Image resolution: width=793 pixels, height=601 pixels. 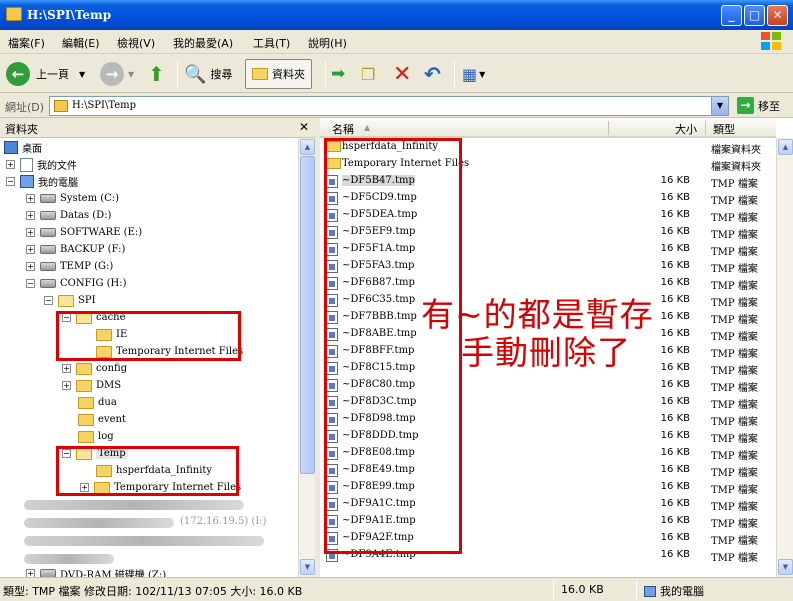 I want to click on tree-item-config: + config, so click(x=94, y=368).